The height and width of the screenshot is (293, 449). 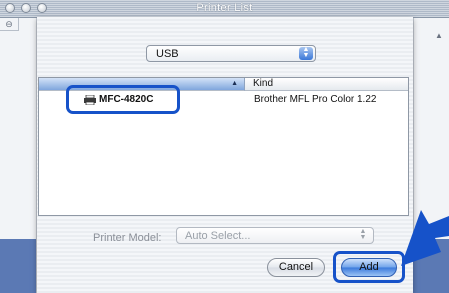 I want to click on printer-highlight-callout, so click(x=123, y=99).